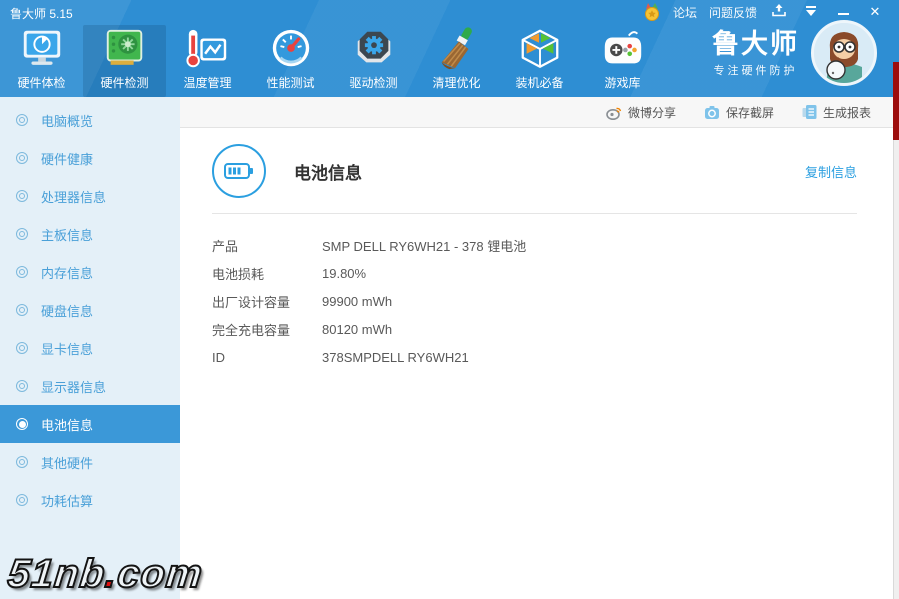 This screenshot has height=599, width=899. Describe the element at coordinates (614, 112) in the screenshot. I see `weibo-icon` at that location.